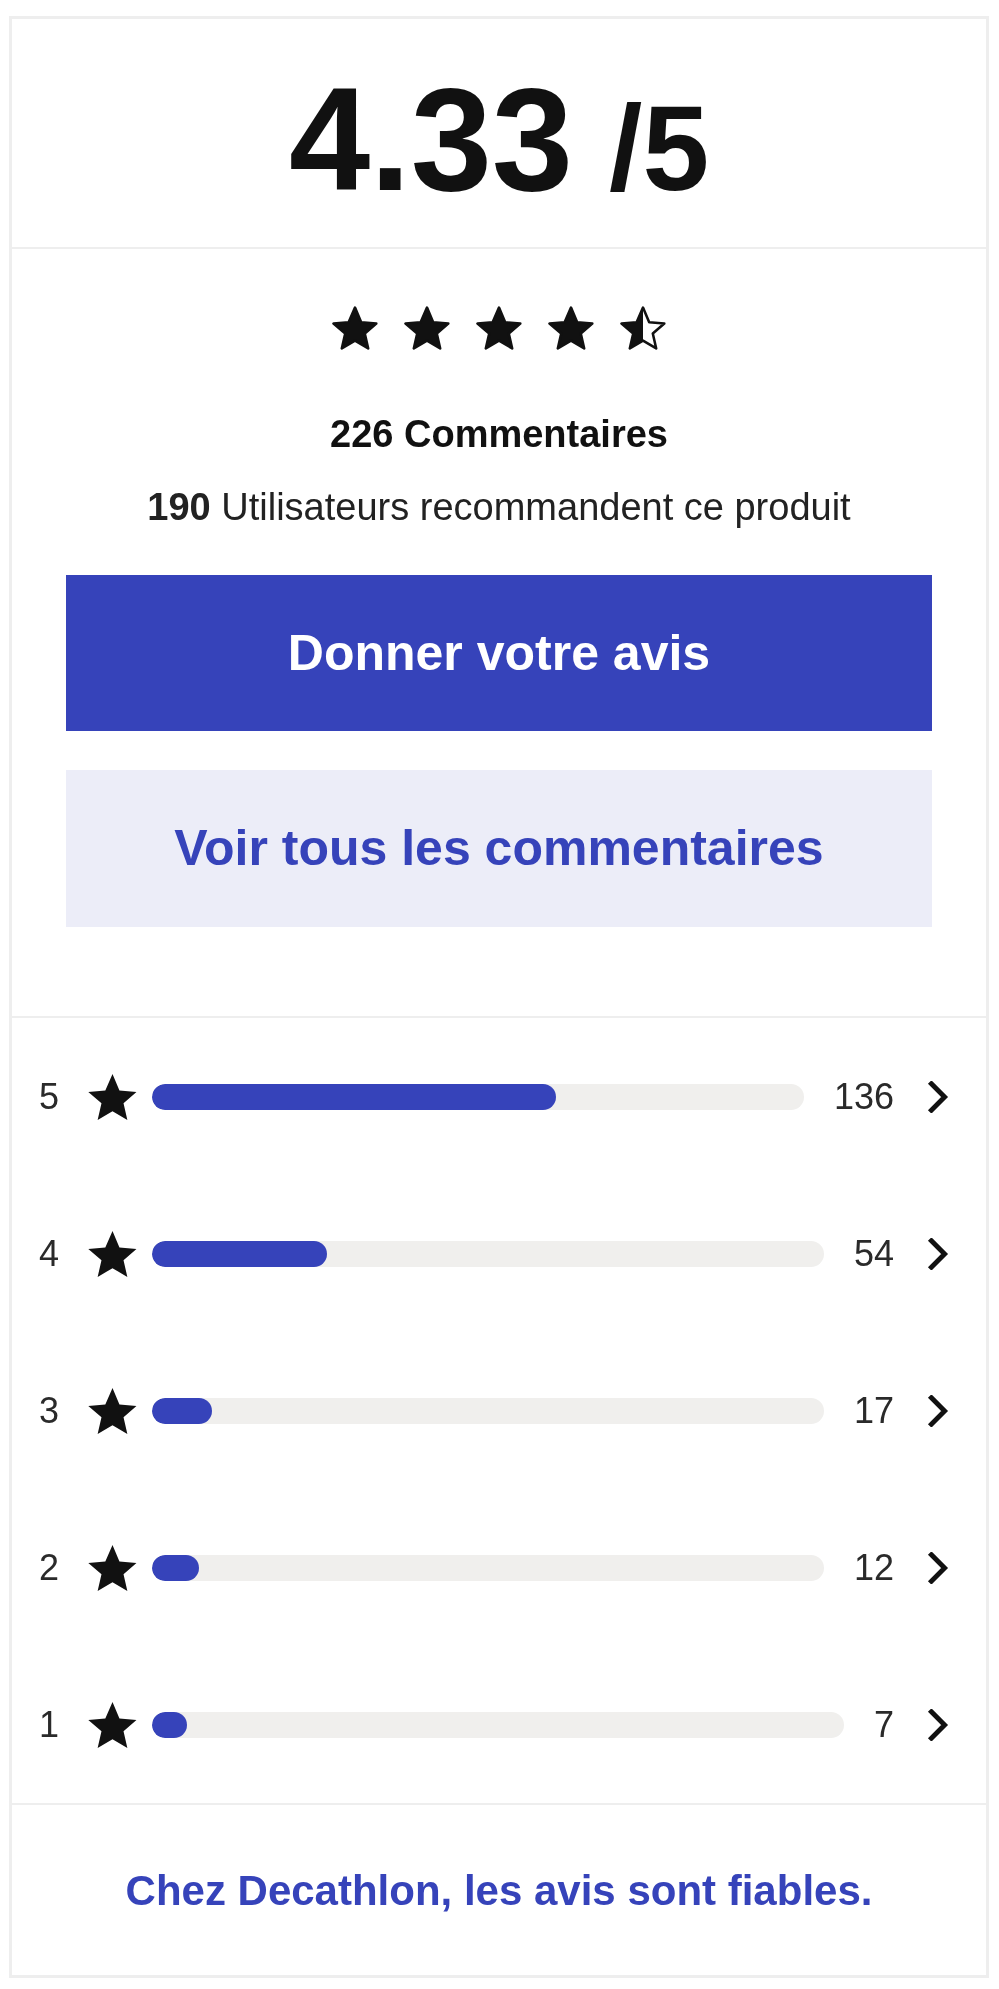 The image size is (999, 1989). I want to click on rating-level: 2, so click(49, 1567).